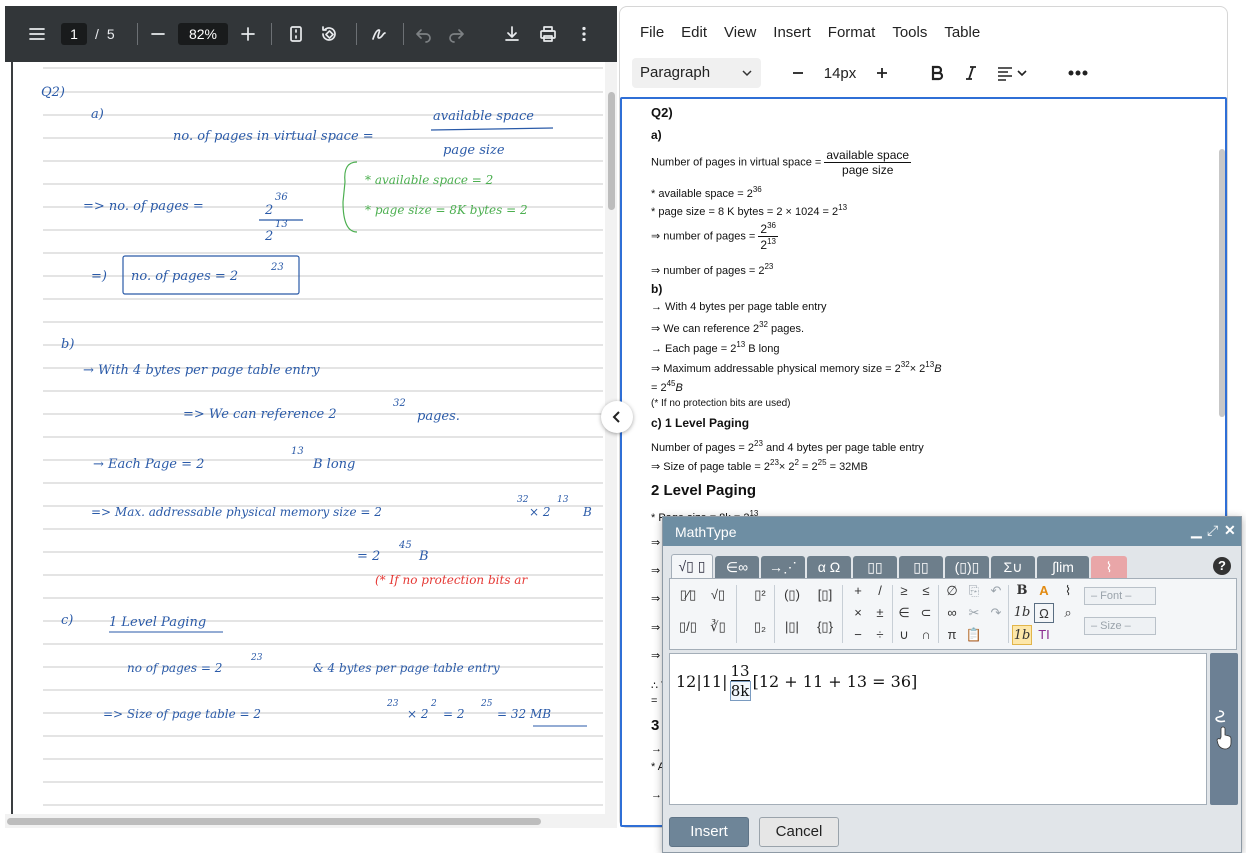  Describe the element at coordinates (798, 73) in the screenshot. I see `decrease-font-size-button` at that location.